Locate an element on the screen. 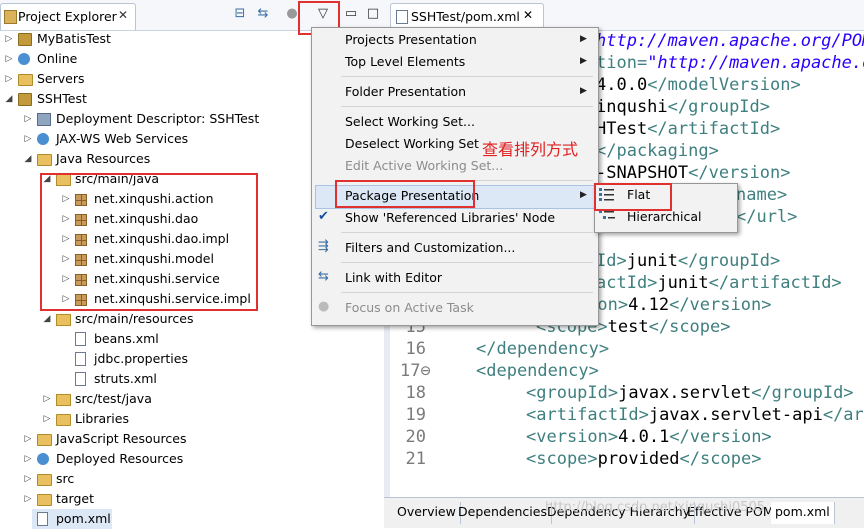  tree-item: struts.xml is located at coordinates (192, 379).